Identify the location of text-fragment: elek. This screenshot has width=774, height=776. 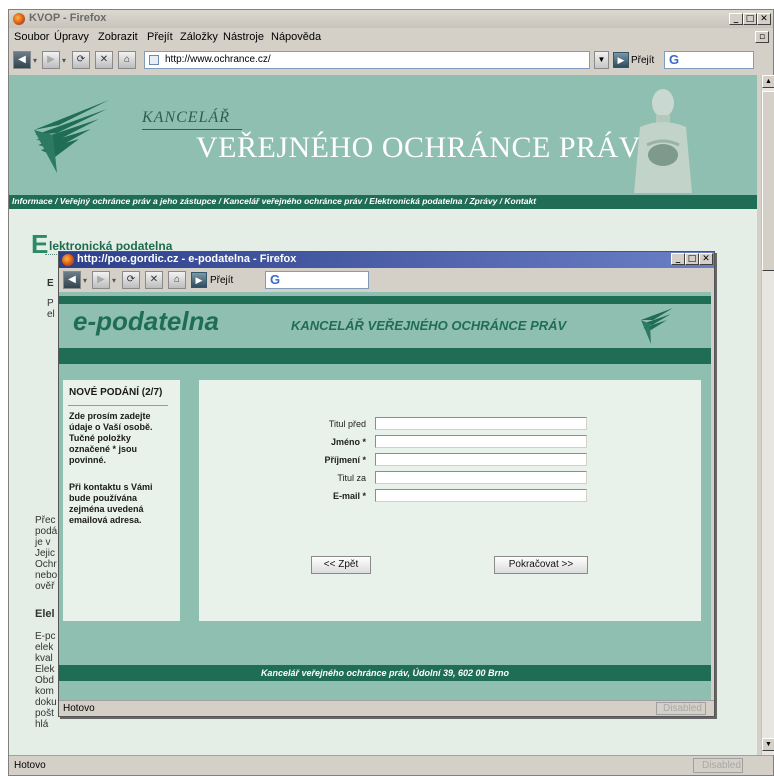
(44, 647).